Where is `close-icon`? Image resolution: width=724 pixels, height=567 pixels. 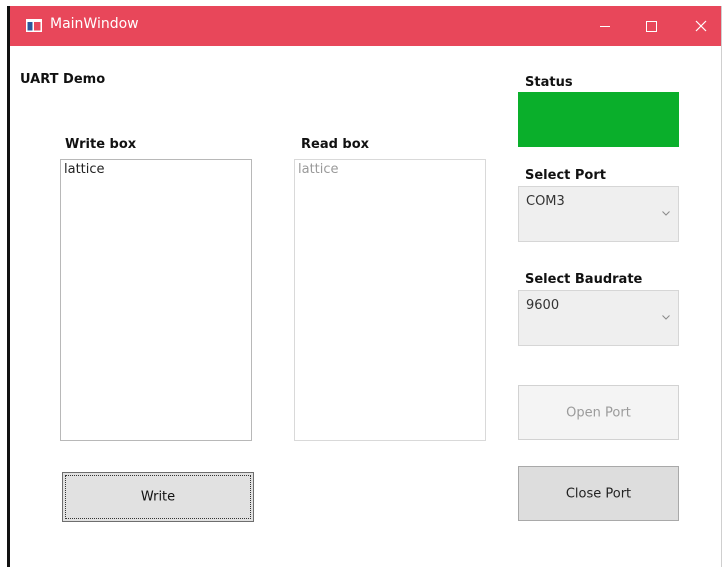
close-icon is located at coordinates (701, 26).